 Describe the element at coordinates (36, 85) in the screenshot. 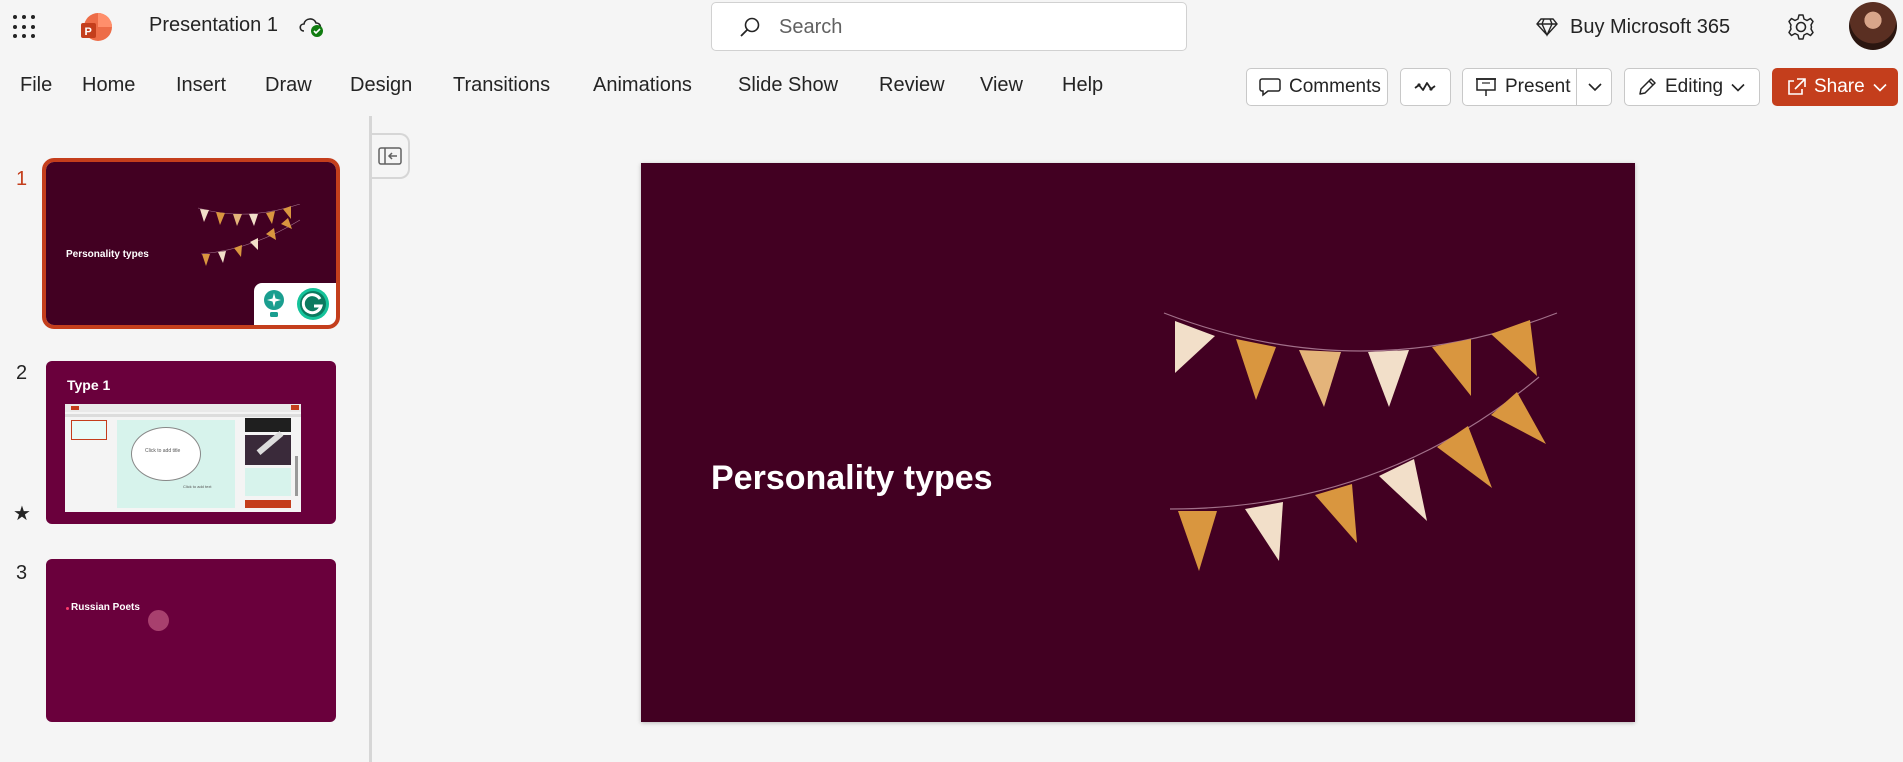

I see `tab-file: File` at that location.